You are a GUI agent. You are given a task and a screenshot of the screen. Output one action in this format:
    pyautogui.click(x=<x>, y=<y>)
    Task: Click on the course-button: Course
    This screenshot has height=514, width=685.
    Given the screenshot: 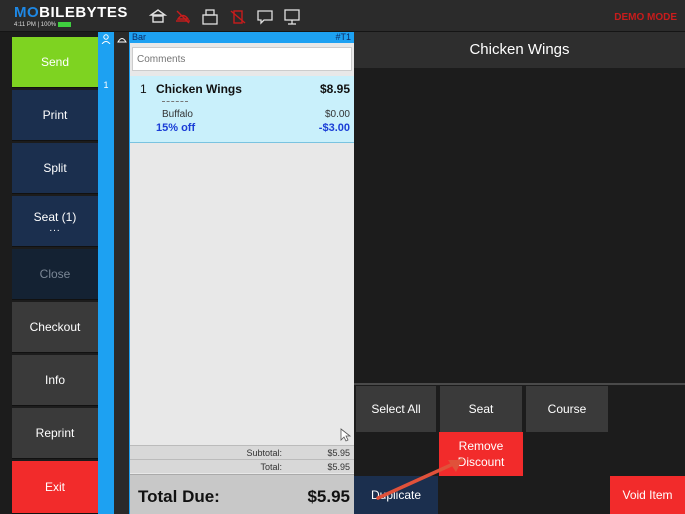 What is the action you would take?
    pyautogui.click(x=567, y=409)
    